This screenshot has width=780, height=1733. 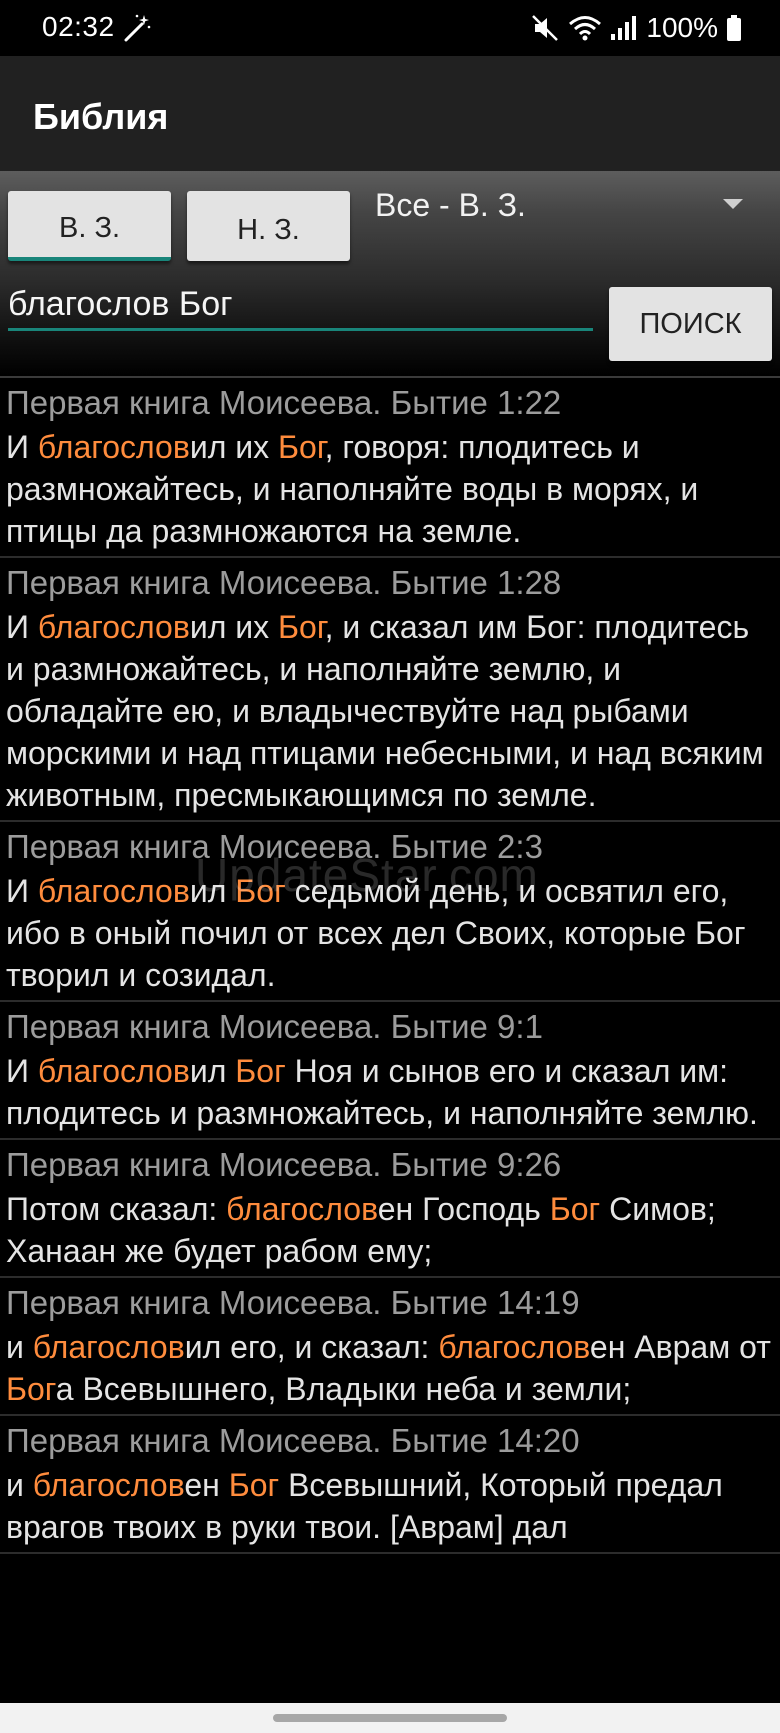 What do you see at coordinates (268, 226) in the screenshot?
I see `new-testament-button: Н. З.` at bounding box center [268, 226].